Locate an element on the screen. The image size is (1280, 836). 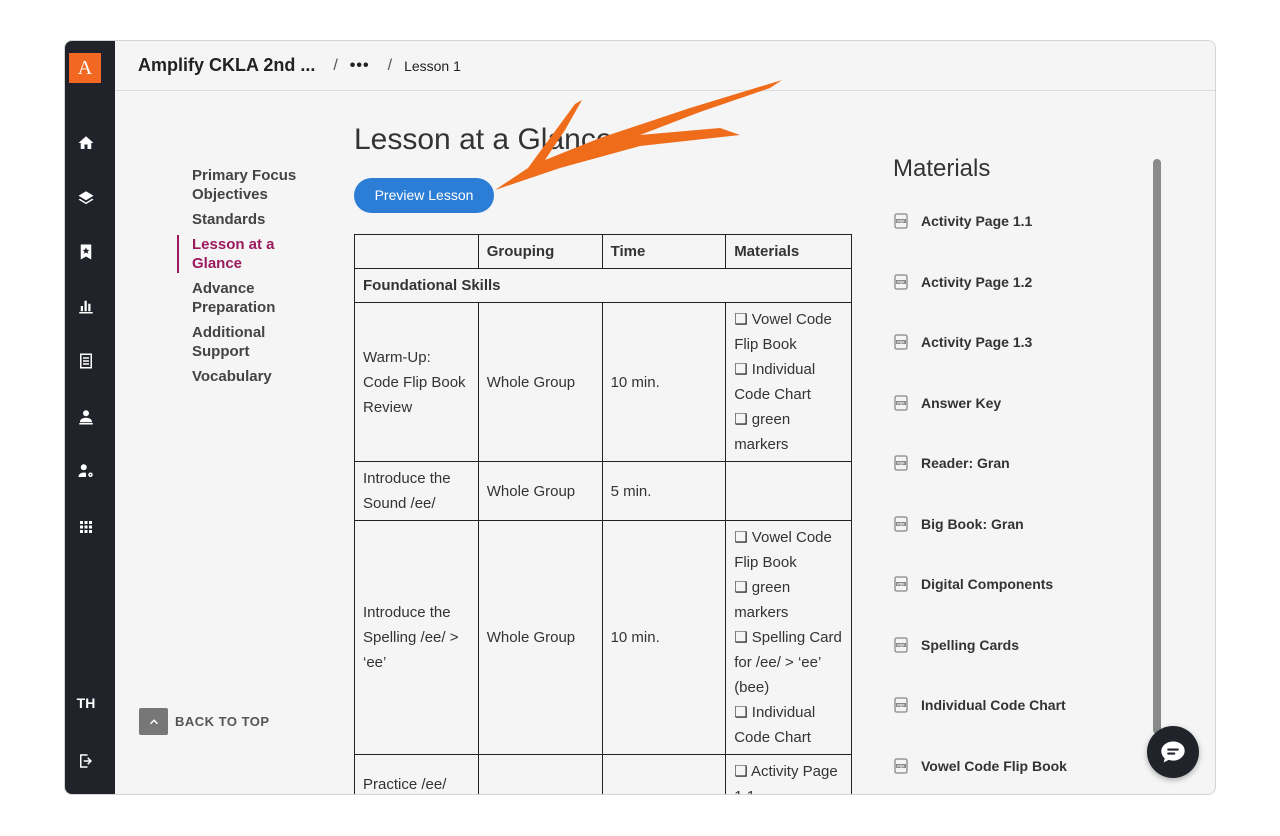
table-header: Grouping is located at coordinates (540, 251).